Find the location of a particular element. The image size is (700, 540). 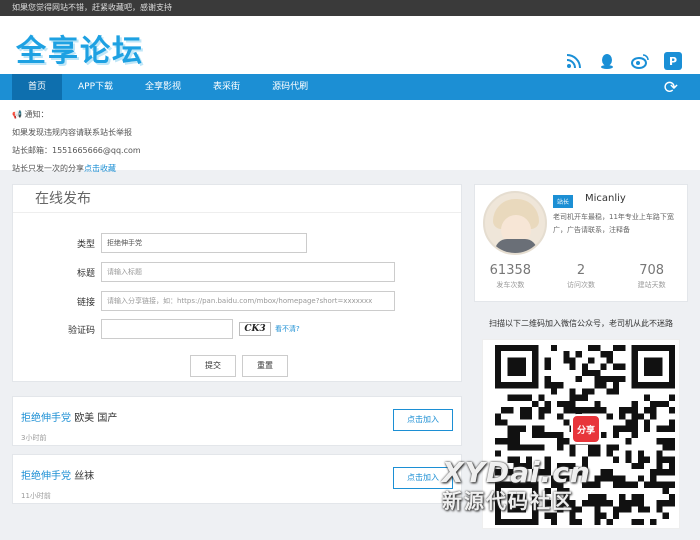

captcha-row: 验证码 CK3 看不清? is located at coordinates (156, 329).